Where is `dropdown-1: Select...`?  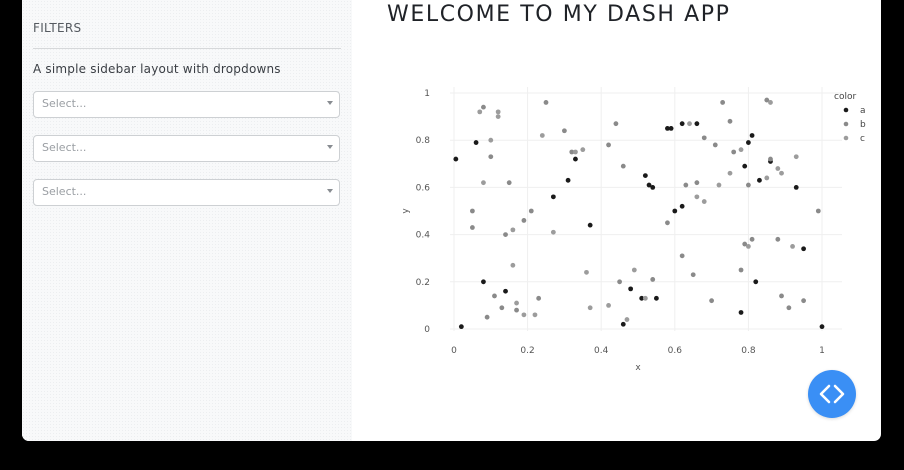
dropdown-1: Select... is located at coordinates (186, 104).